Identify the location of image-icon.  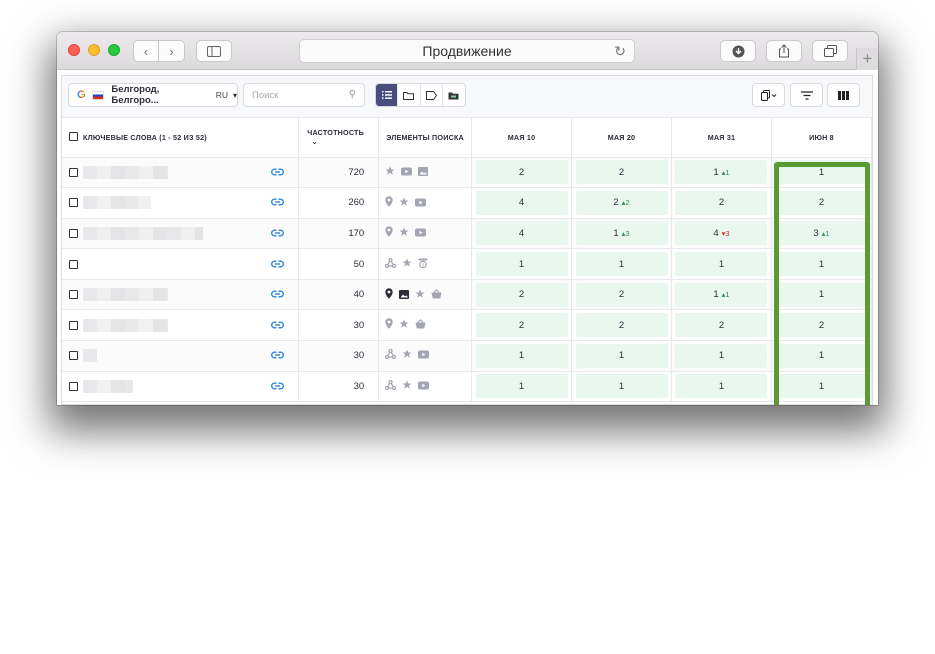
(423, 172).